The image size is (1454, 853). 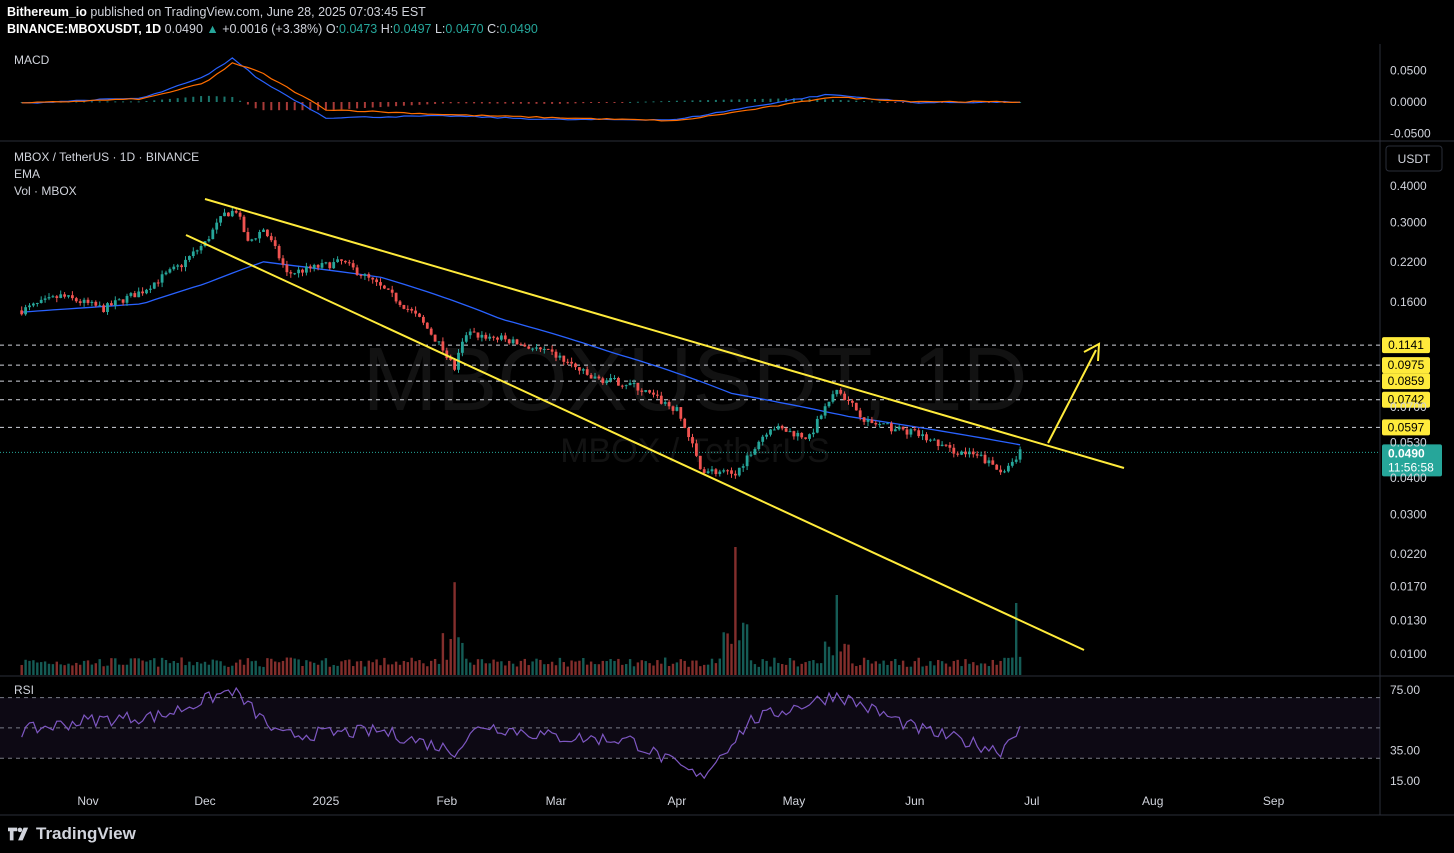 What do you see at coordinates (72, 834) in the screenshot?
I see `tradingview-logo: TradingView` at bounding box center [72, 834].